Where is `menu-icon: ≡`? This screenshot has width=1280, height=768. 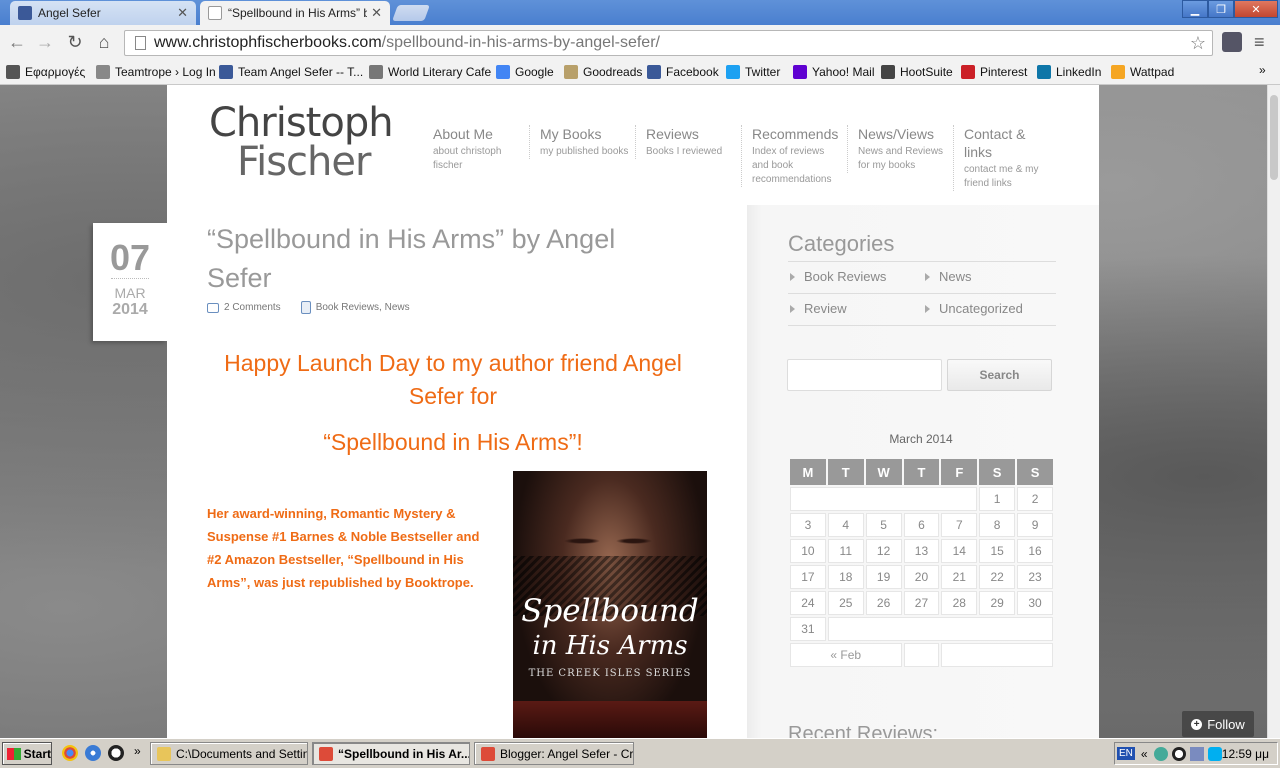
menu-icon: ≡ is located at coordinates (1263, 42).